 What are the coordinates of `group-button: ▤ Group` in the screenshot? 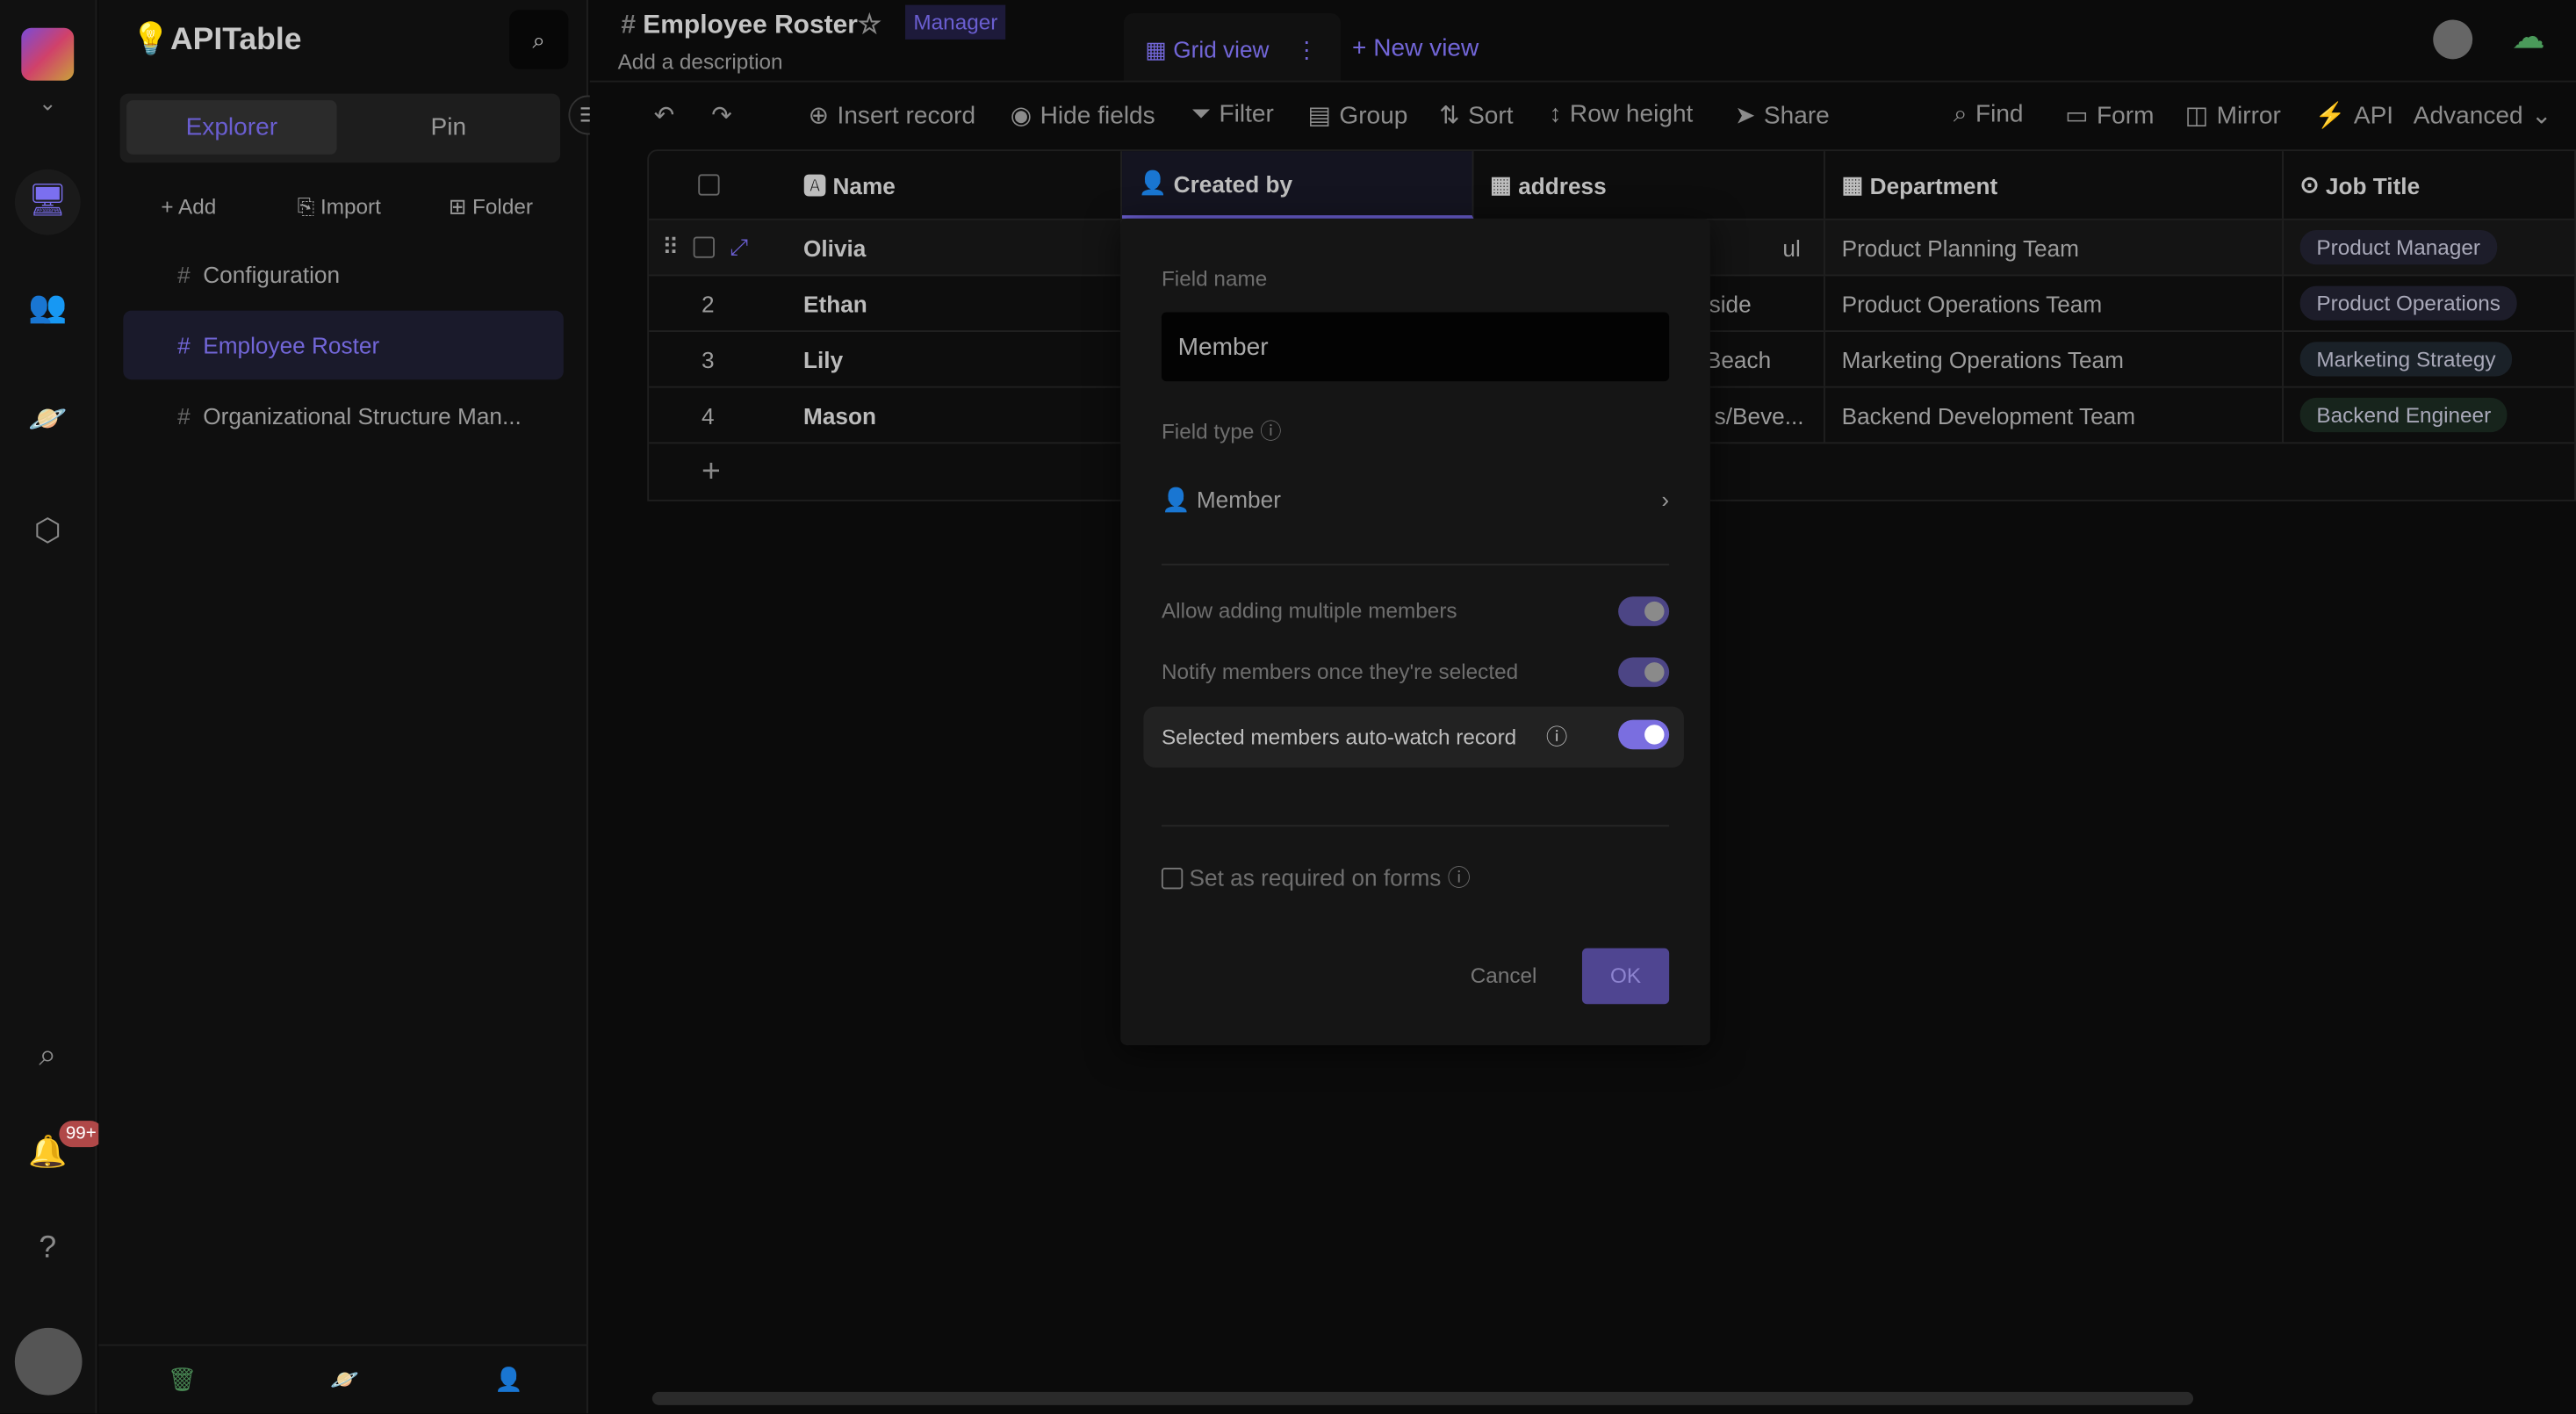 It's located at (1357, 115).